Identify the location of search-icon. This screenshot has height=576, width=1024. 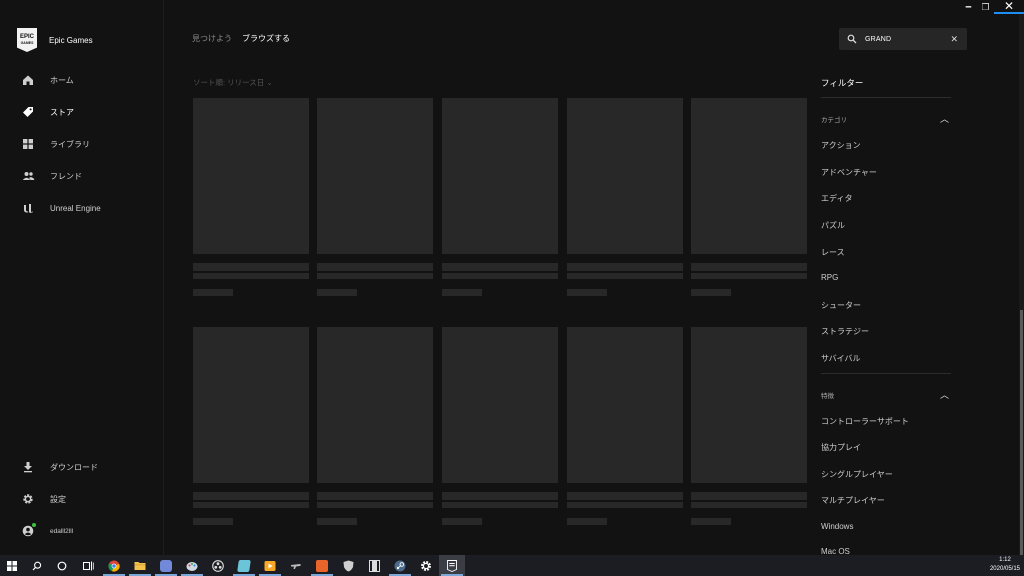
(852, 39).